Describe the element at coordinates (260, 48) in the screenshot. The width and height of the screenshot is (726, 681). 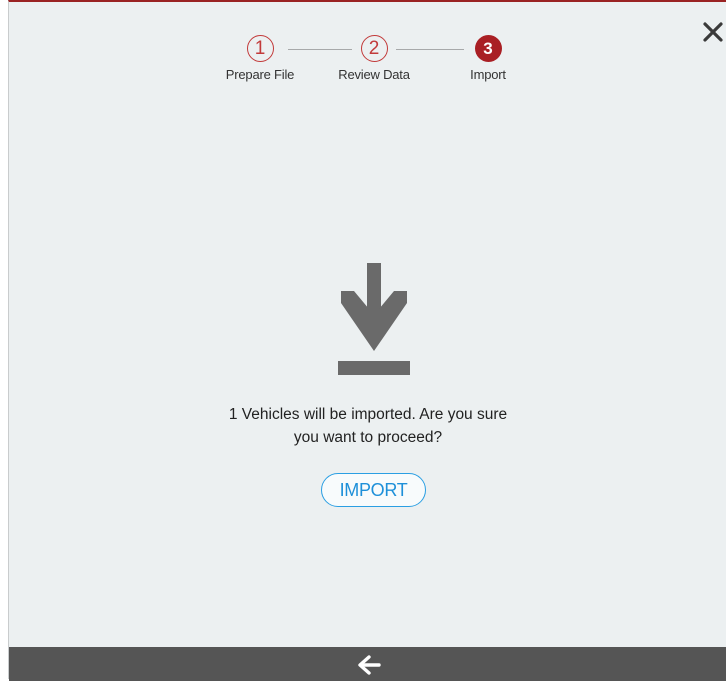
I see `step-number-circle: 1` at that location.